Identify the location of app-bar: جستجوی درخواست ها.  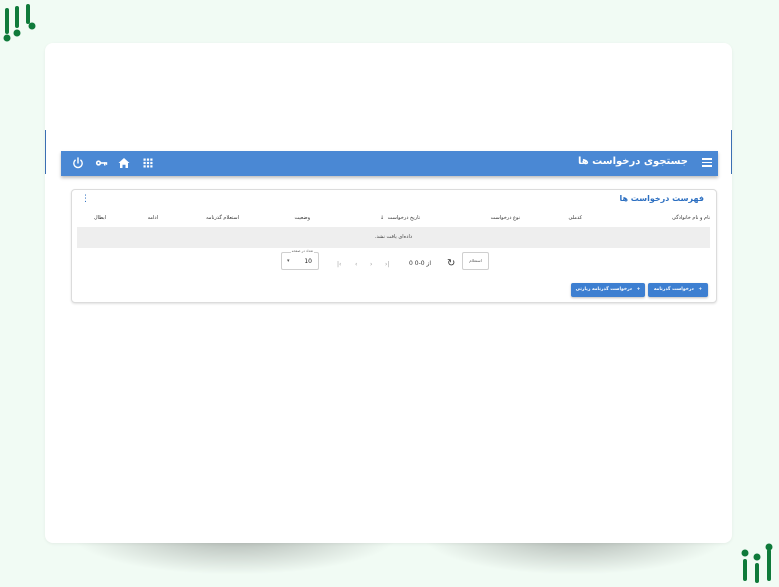
(389, 163).